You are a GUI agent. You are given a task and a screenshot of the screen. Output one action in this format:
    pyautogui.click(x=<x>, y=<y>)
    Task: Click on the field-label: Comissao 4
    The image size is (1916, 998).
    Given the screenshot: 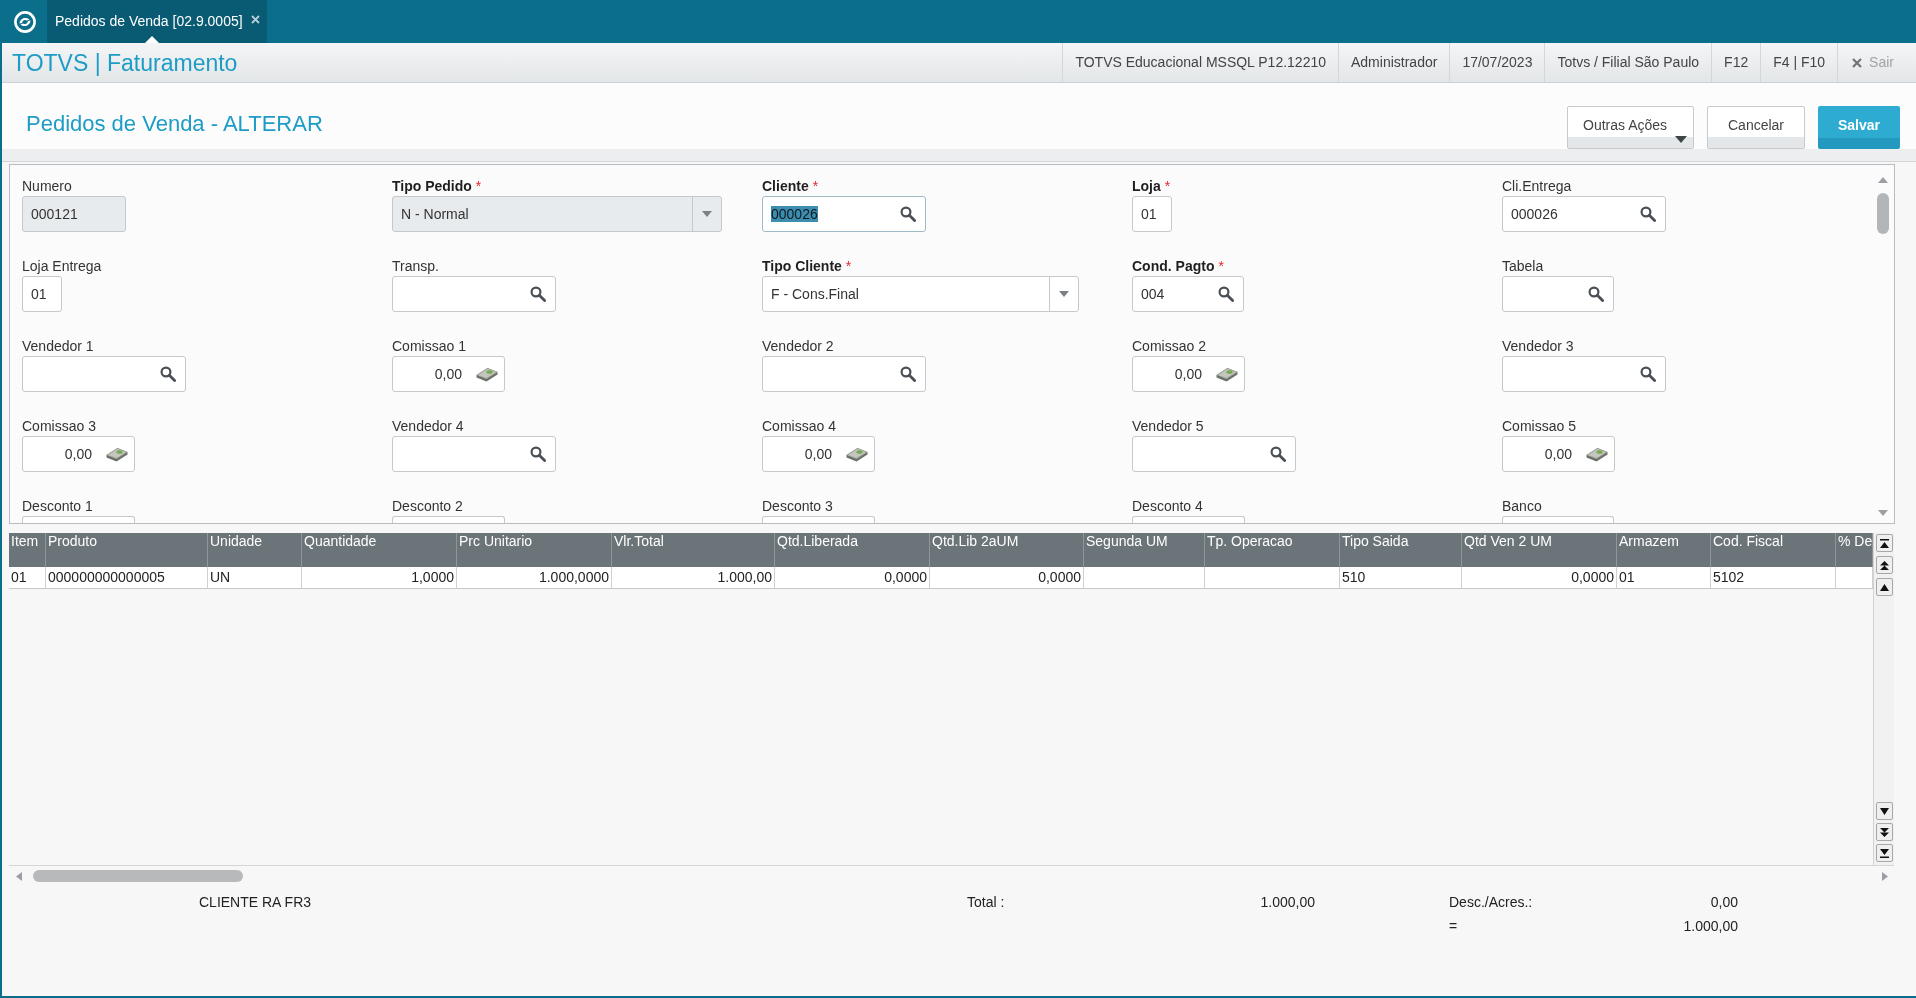 What is the action you would take?
    pyautogui.click(x=799, y=426)
    